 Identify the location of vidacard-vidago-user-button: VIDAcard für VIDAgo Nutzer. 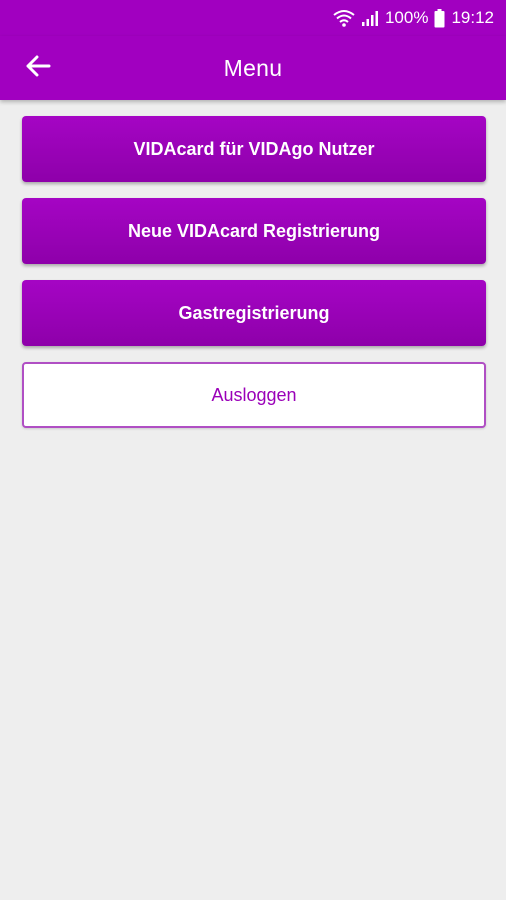
(254, 149).